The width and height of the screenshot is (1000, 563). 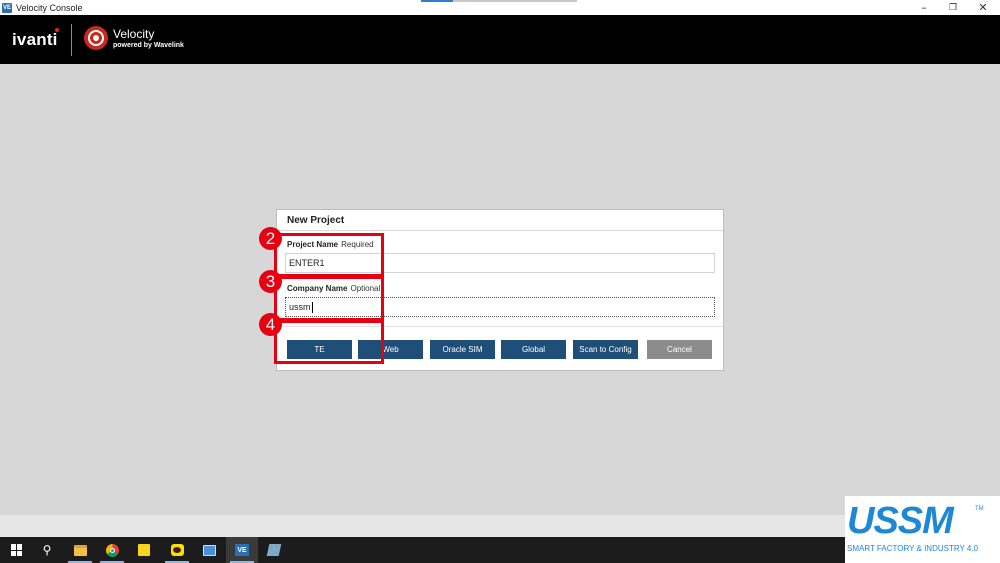 I want to click on minimize-button: –, so click(x=924, y=7).